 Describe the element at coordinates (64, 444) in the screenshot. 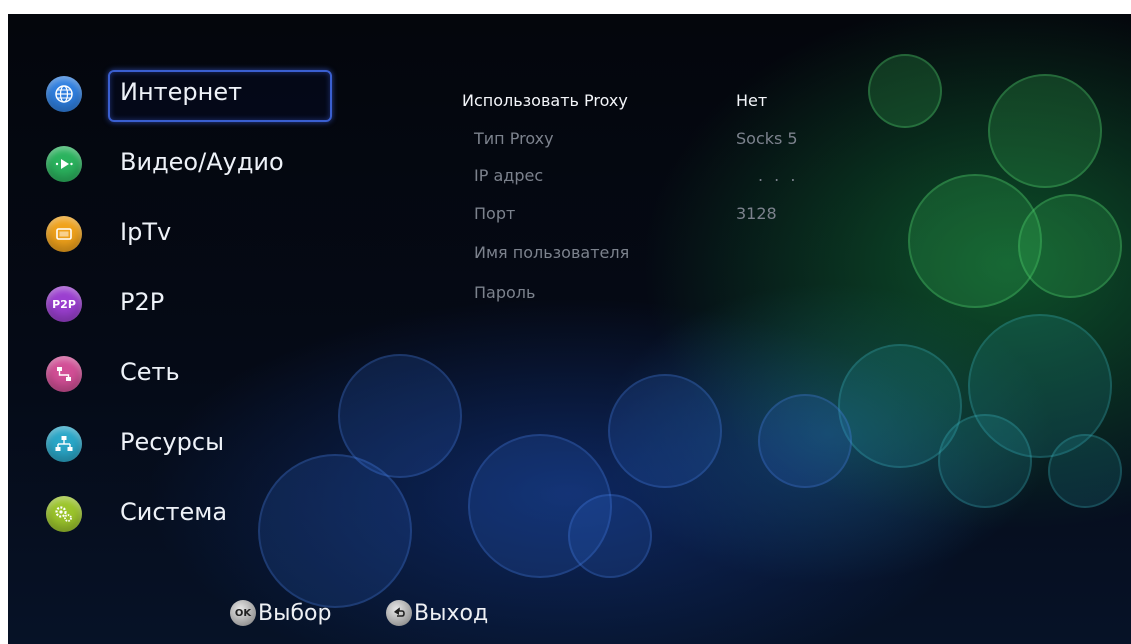

I see `resources-icon` at that location.